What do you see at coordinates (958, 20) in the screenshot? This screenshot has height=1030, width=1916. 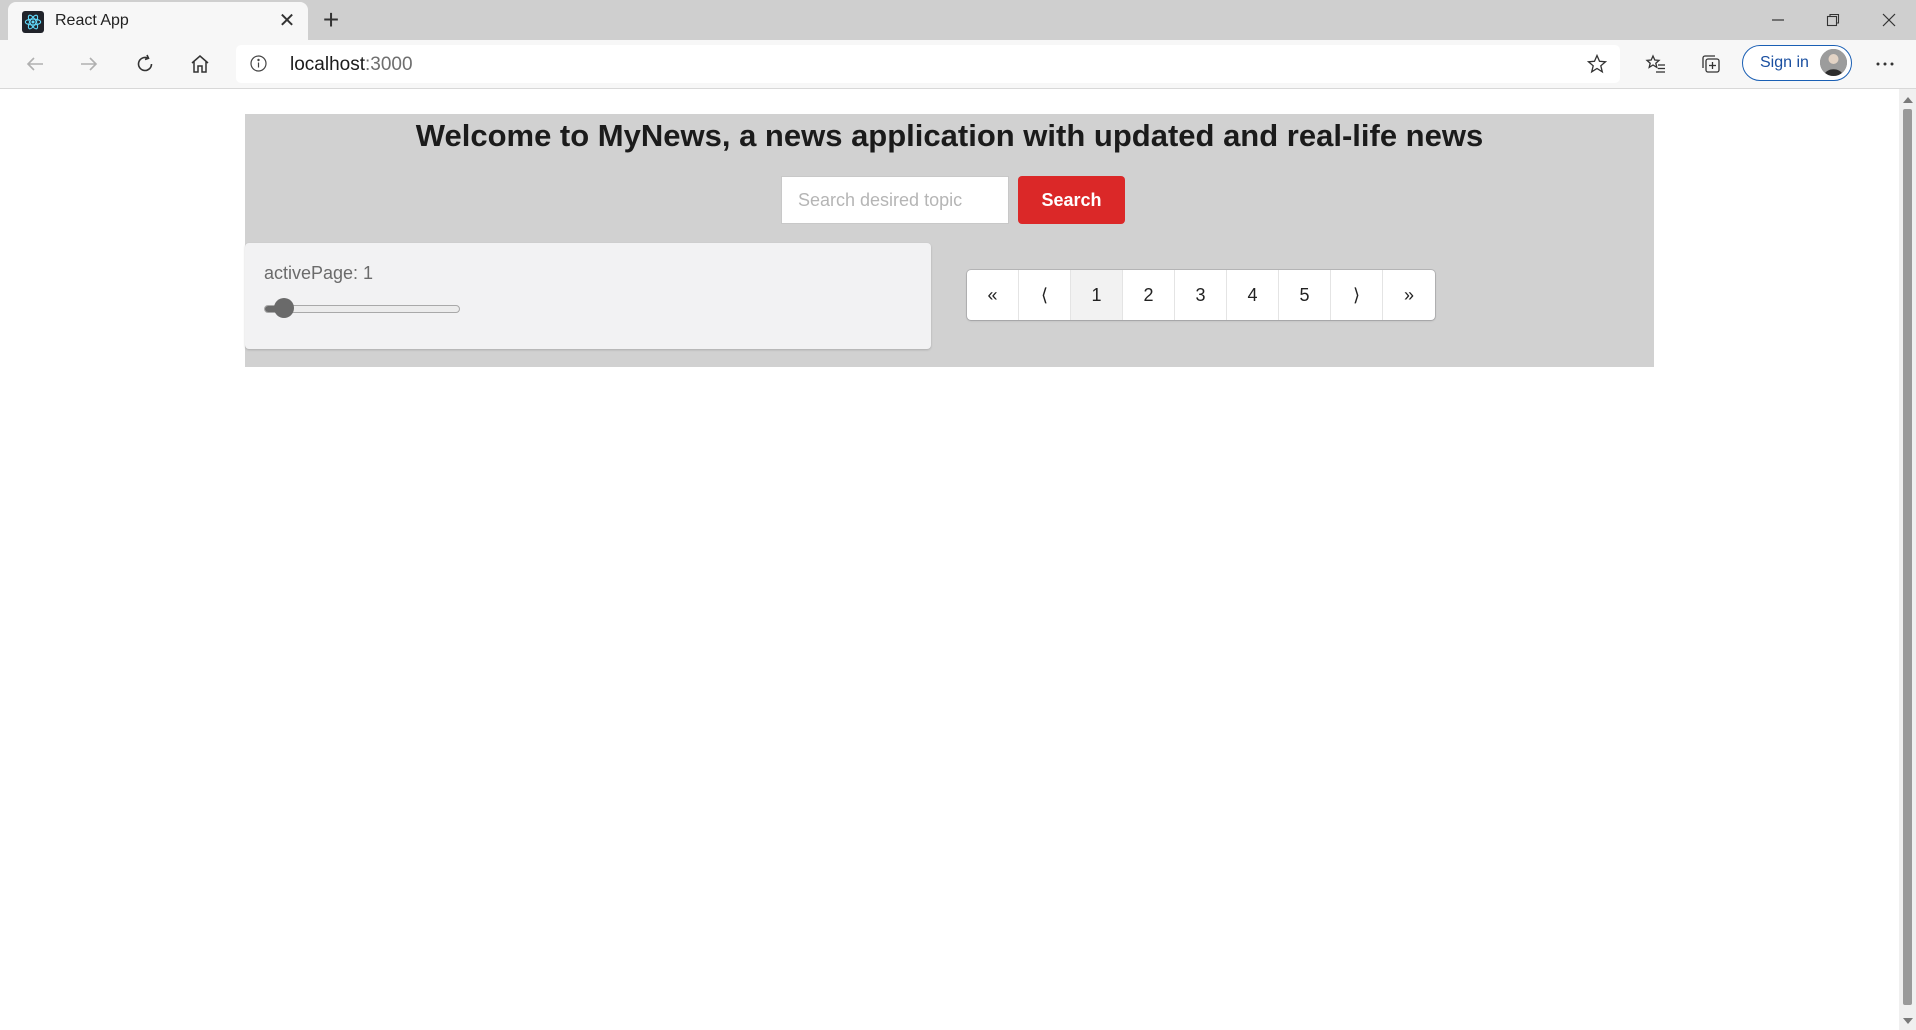 I see `tab-strip: React App ✕ +` at bounding box center [958, 20].